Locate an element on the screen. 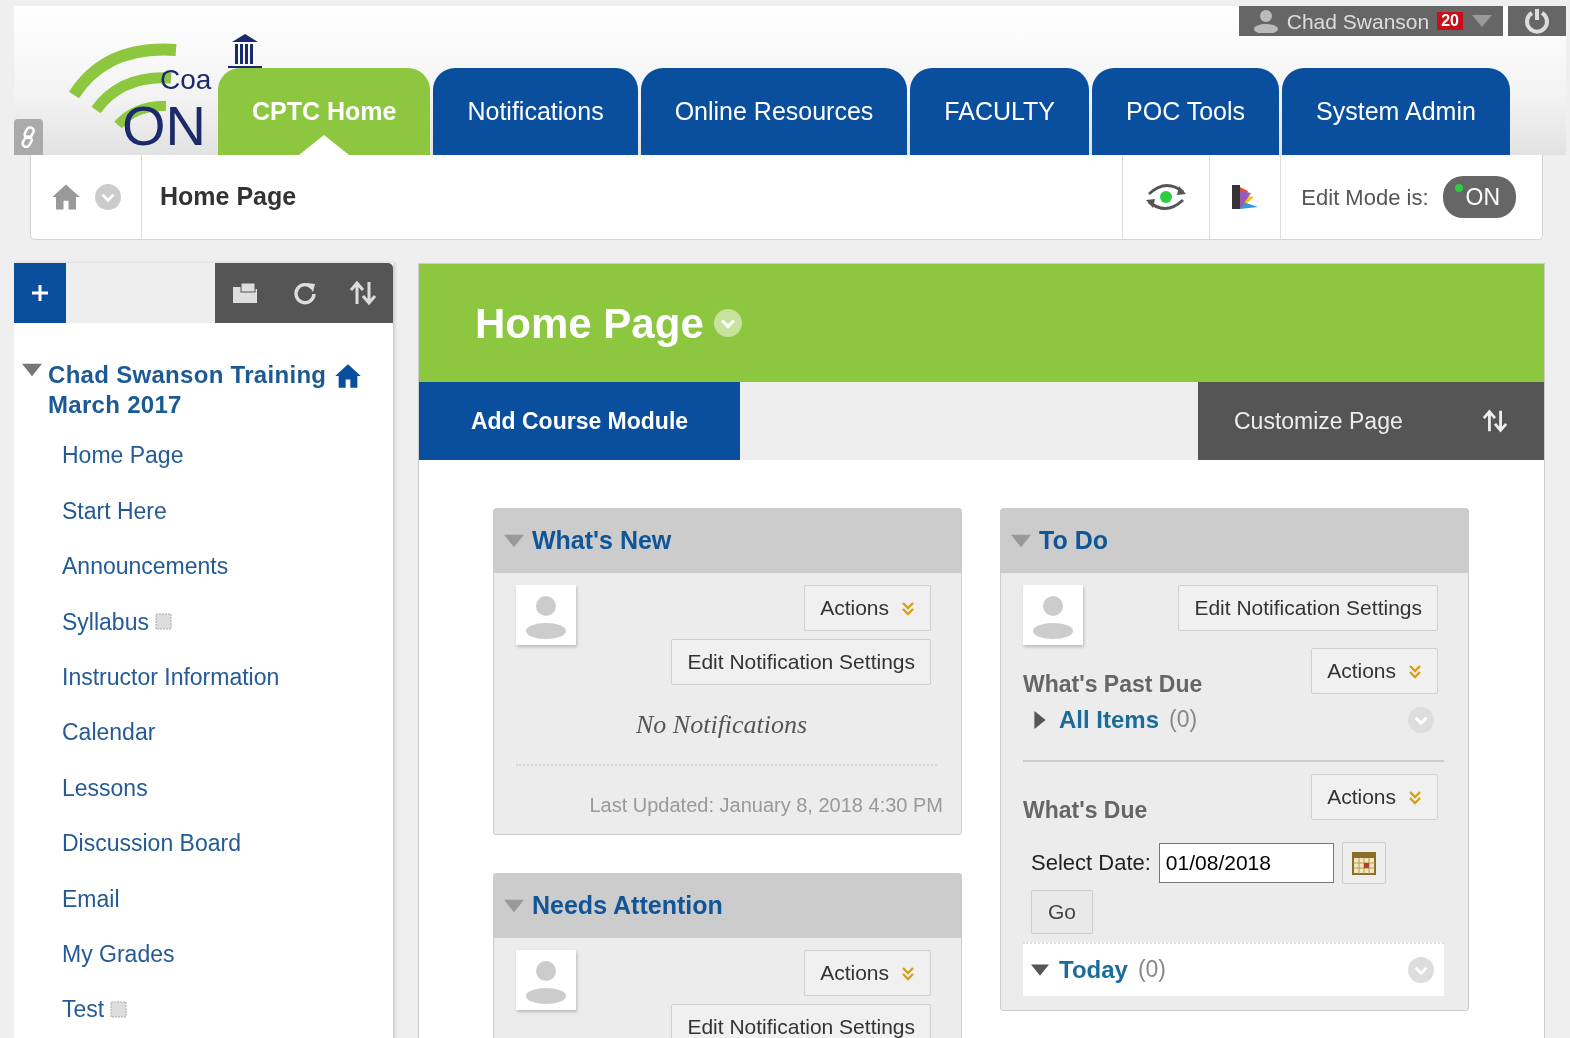 Image resolution: width=1570 pixels, height=1038 pixels. module-title: What's New is located at coordinates (602, 541).